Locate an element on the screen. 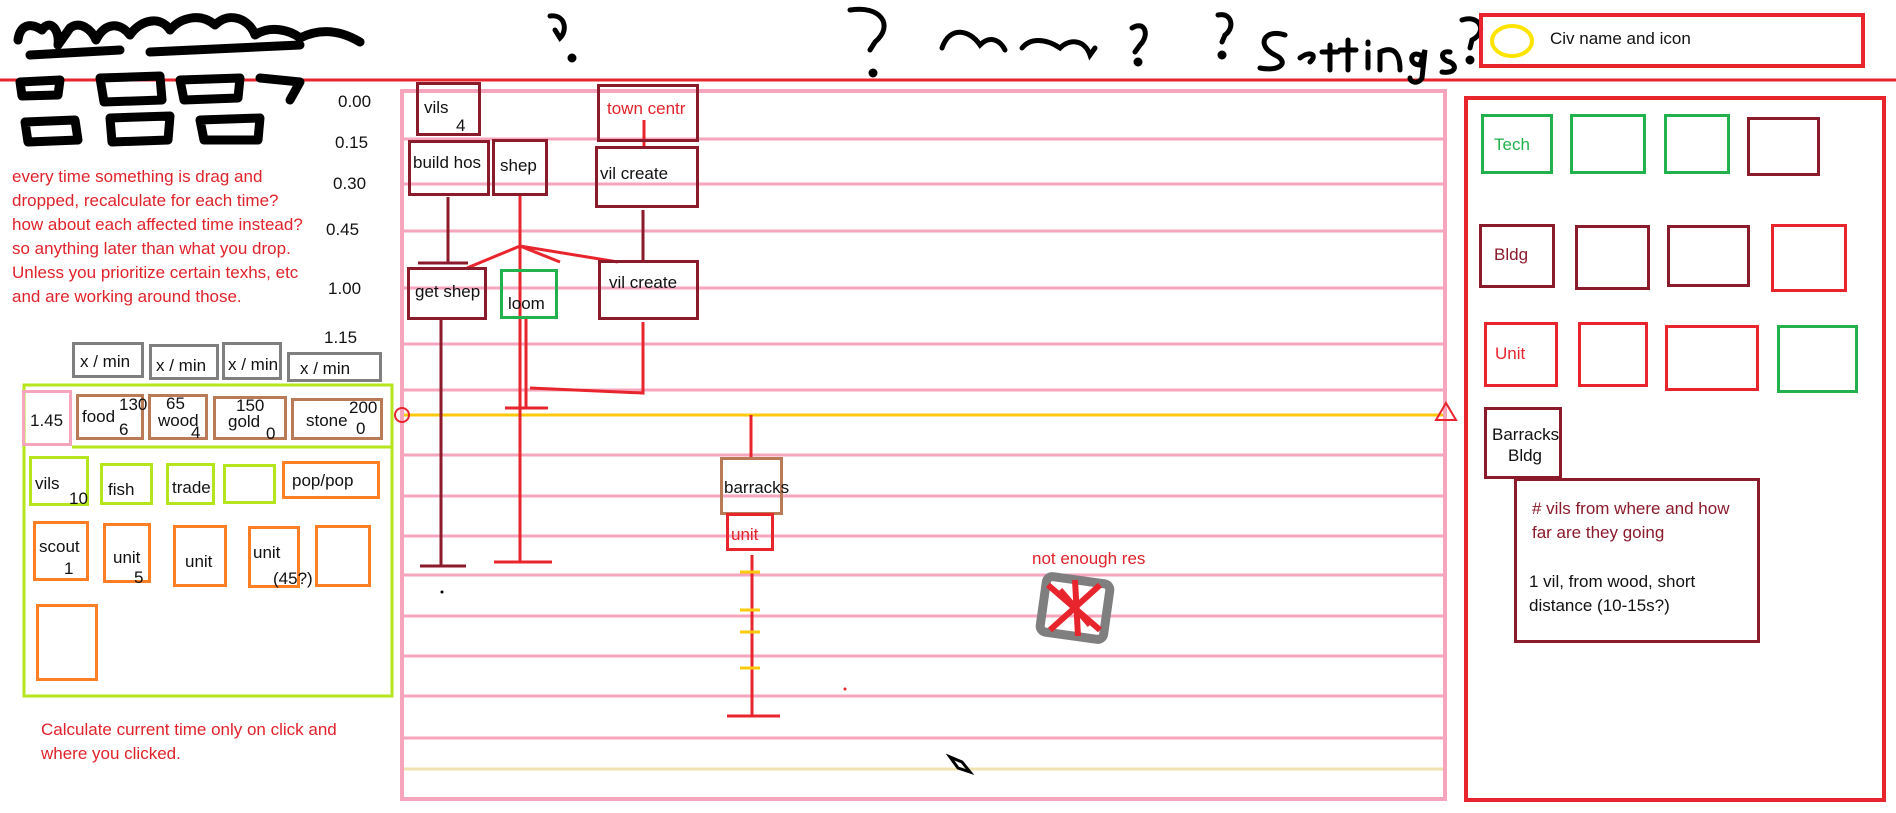  pop-box: pop/pop is located at coordinates (331, 480).